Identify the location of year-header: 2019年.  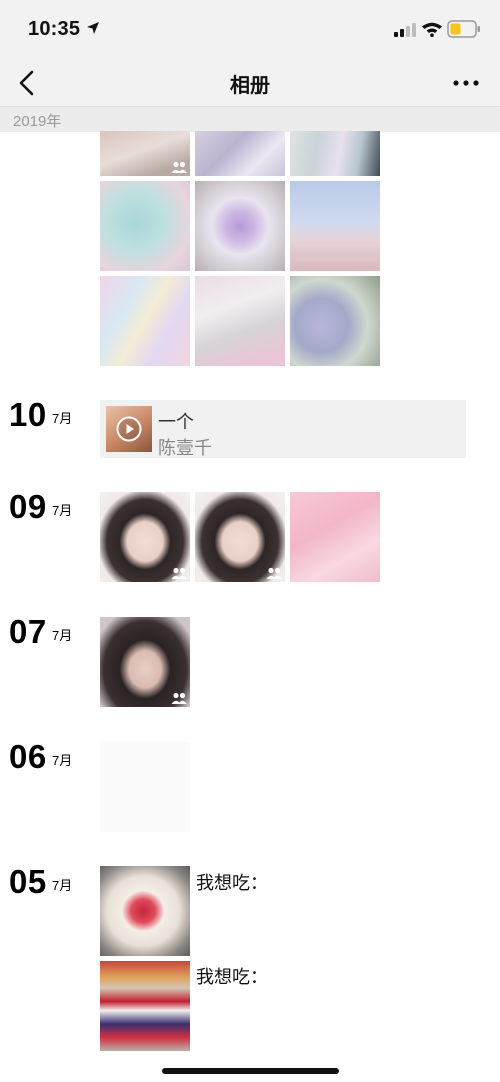
(250, 119).